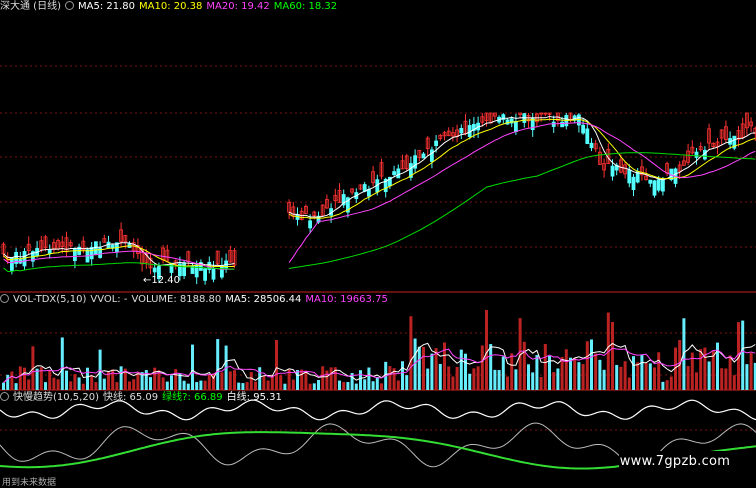  I want to click on footer-note: 用到未来数据, so click(29, 483).